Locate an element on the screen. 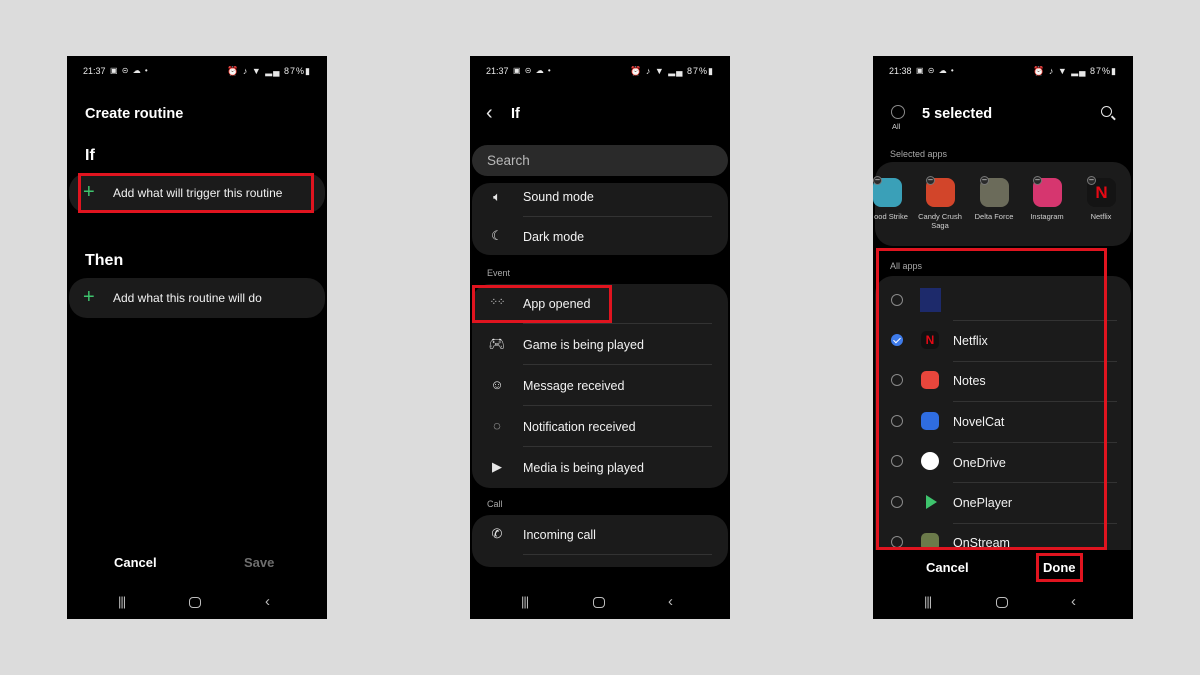 The width and height of the screenshot is (1200, 675). status-time: 21:38 is located at coordinates (900, 71).